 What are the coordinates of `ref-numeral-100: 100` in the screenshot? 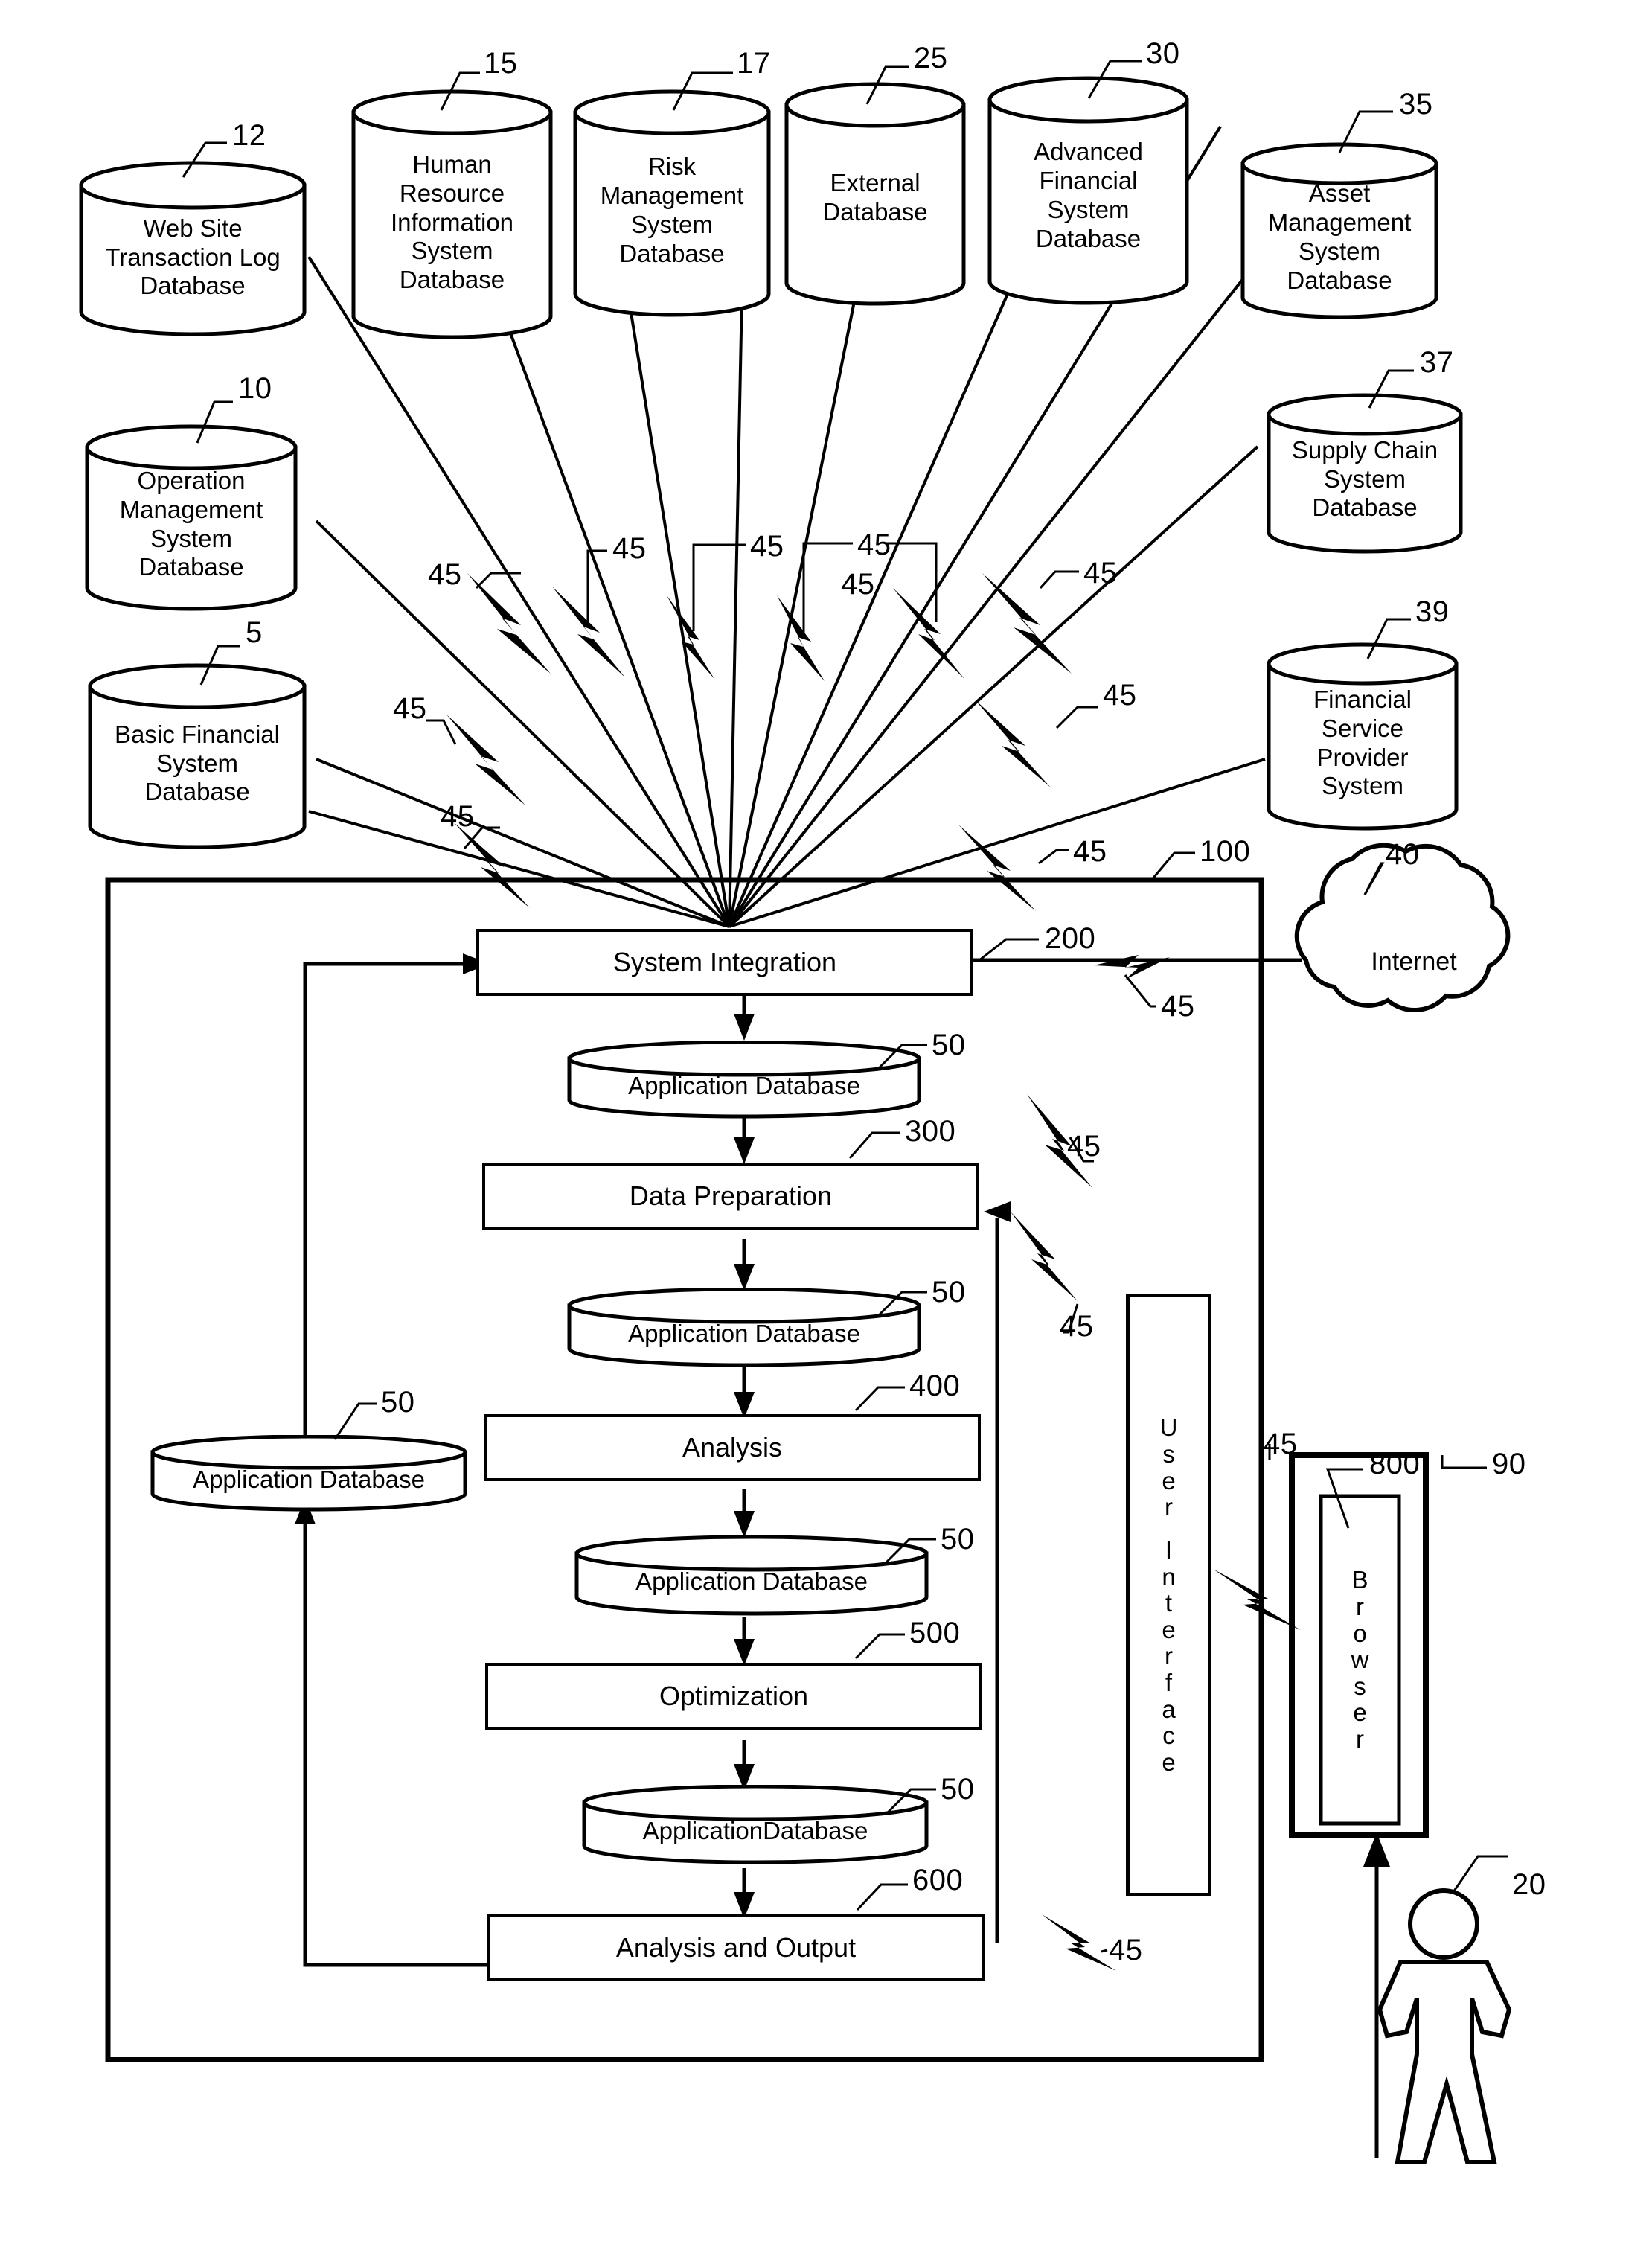 It's located at (1225, 851).